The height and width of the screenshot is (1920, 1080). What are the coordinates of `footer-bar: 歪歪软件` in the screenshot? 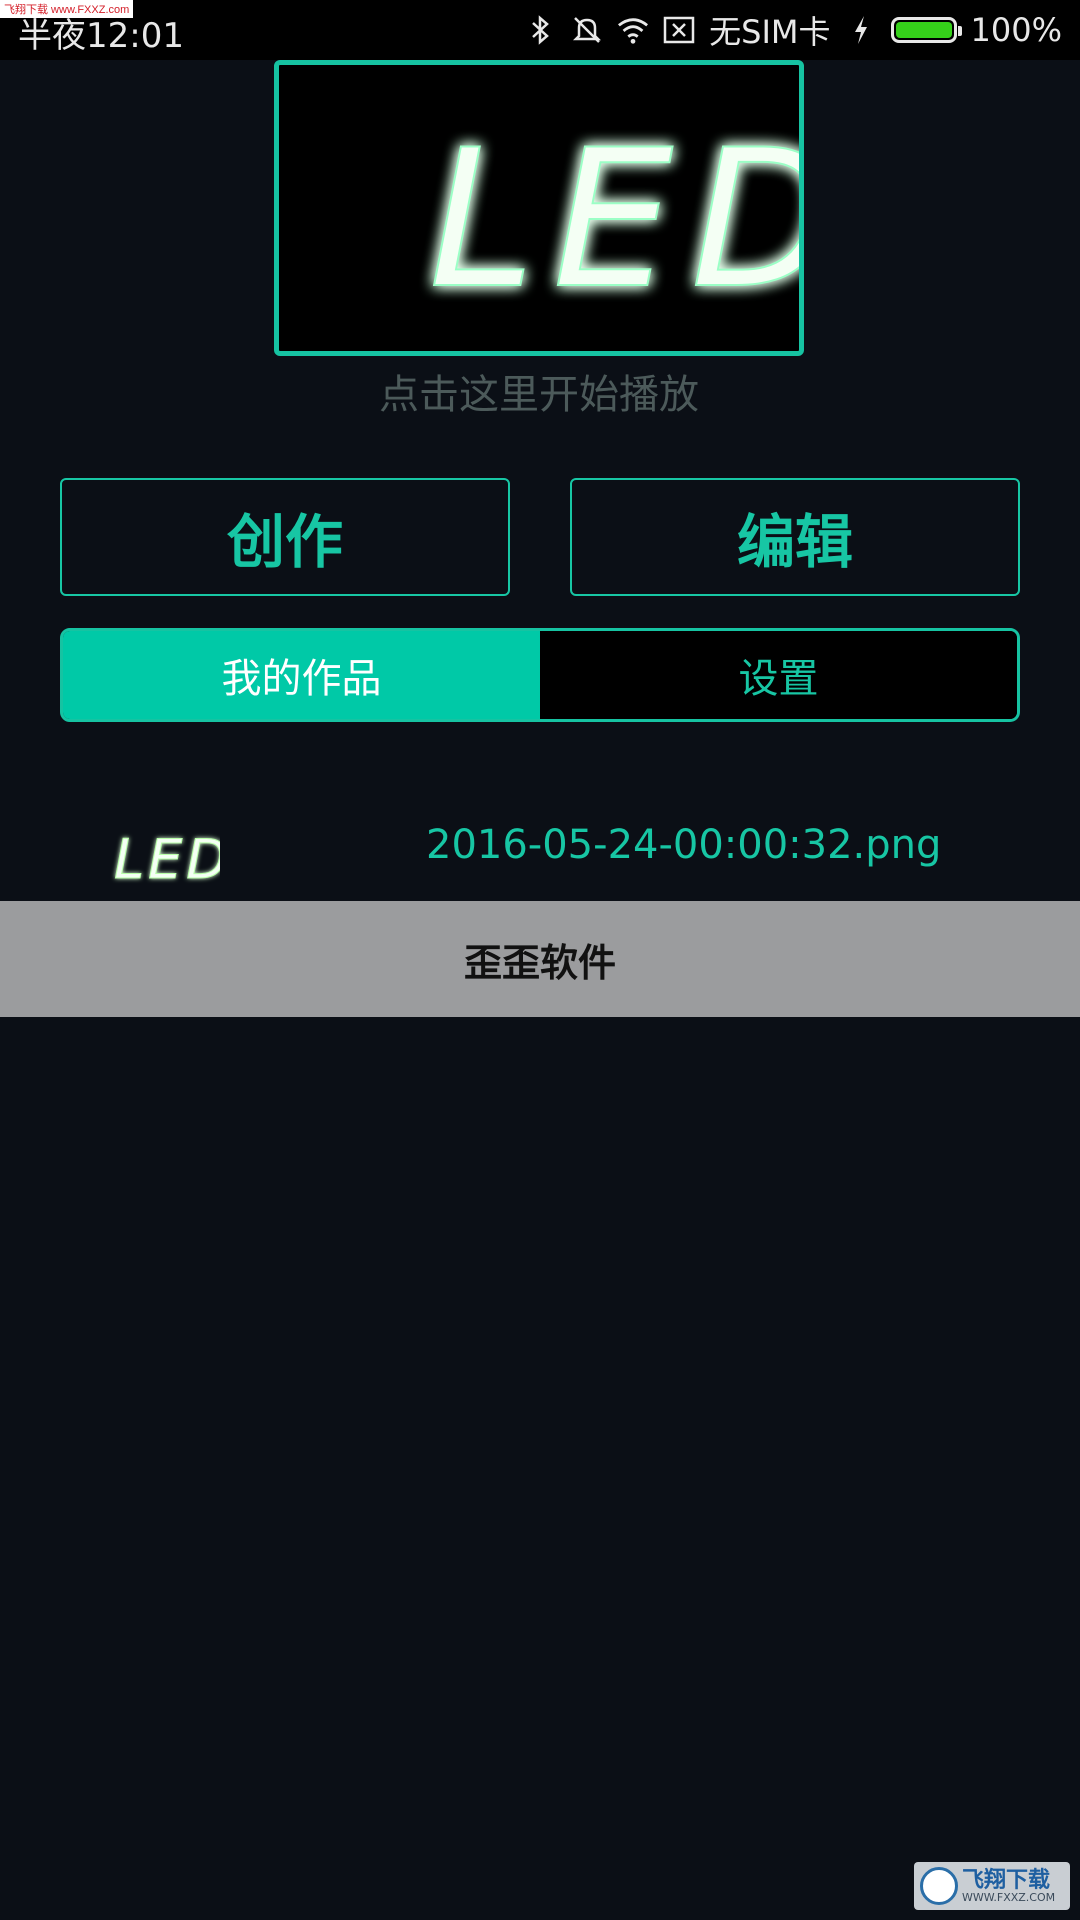 It's located at (540, 959).